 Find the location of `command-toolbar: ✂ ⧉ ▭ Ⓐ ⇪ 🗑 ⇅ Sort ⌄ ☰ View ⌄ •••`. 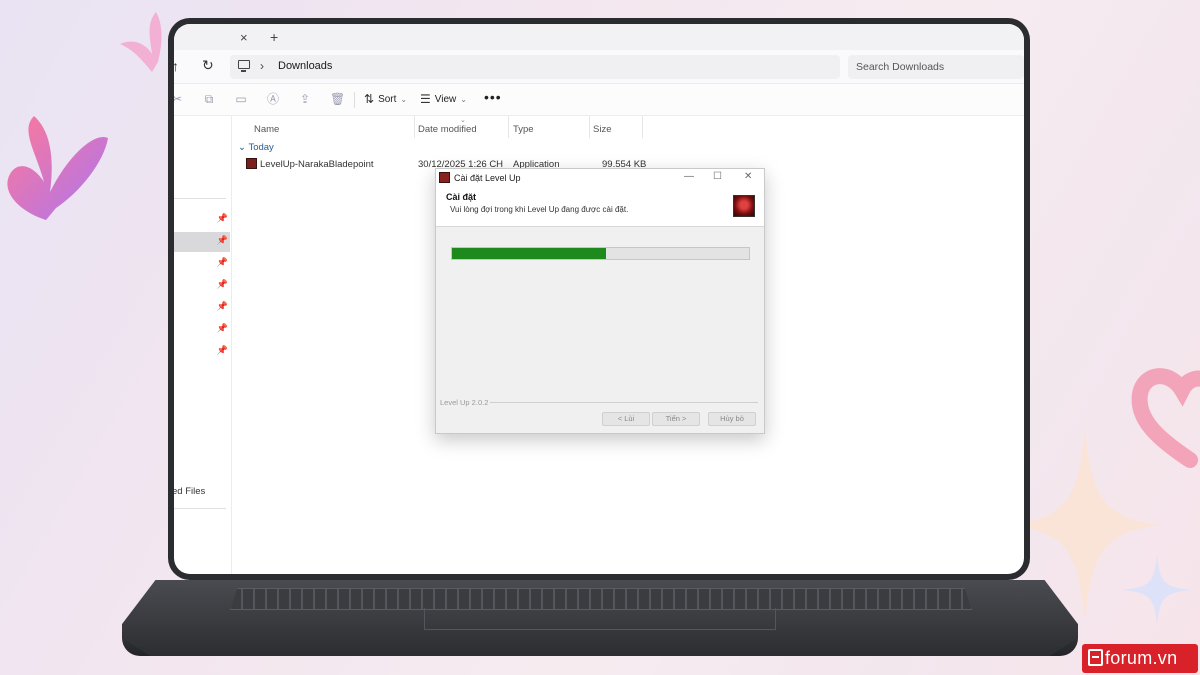

command-toolbar: ✂ ⧉ ▭ Ⓐ ⇪ 🗑 ⇅ Sort ⌄ ☰ View ⌄ ••• is located at coordinates (599, 100).